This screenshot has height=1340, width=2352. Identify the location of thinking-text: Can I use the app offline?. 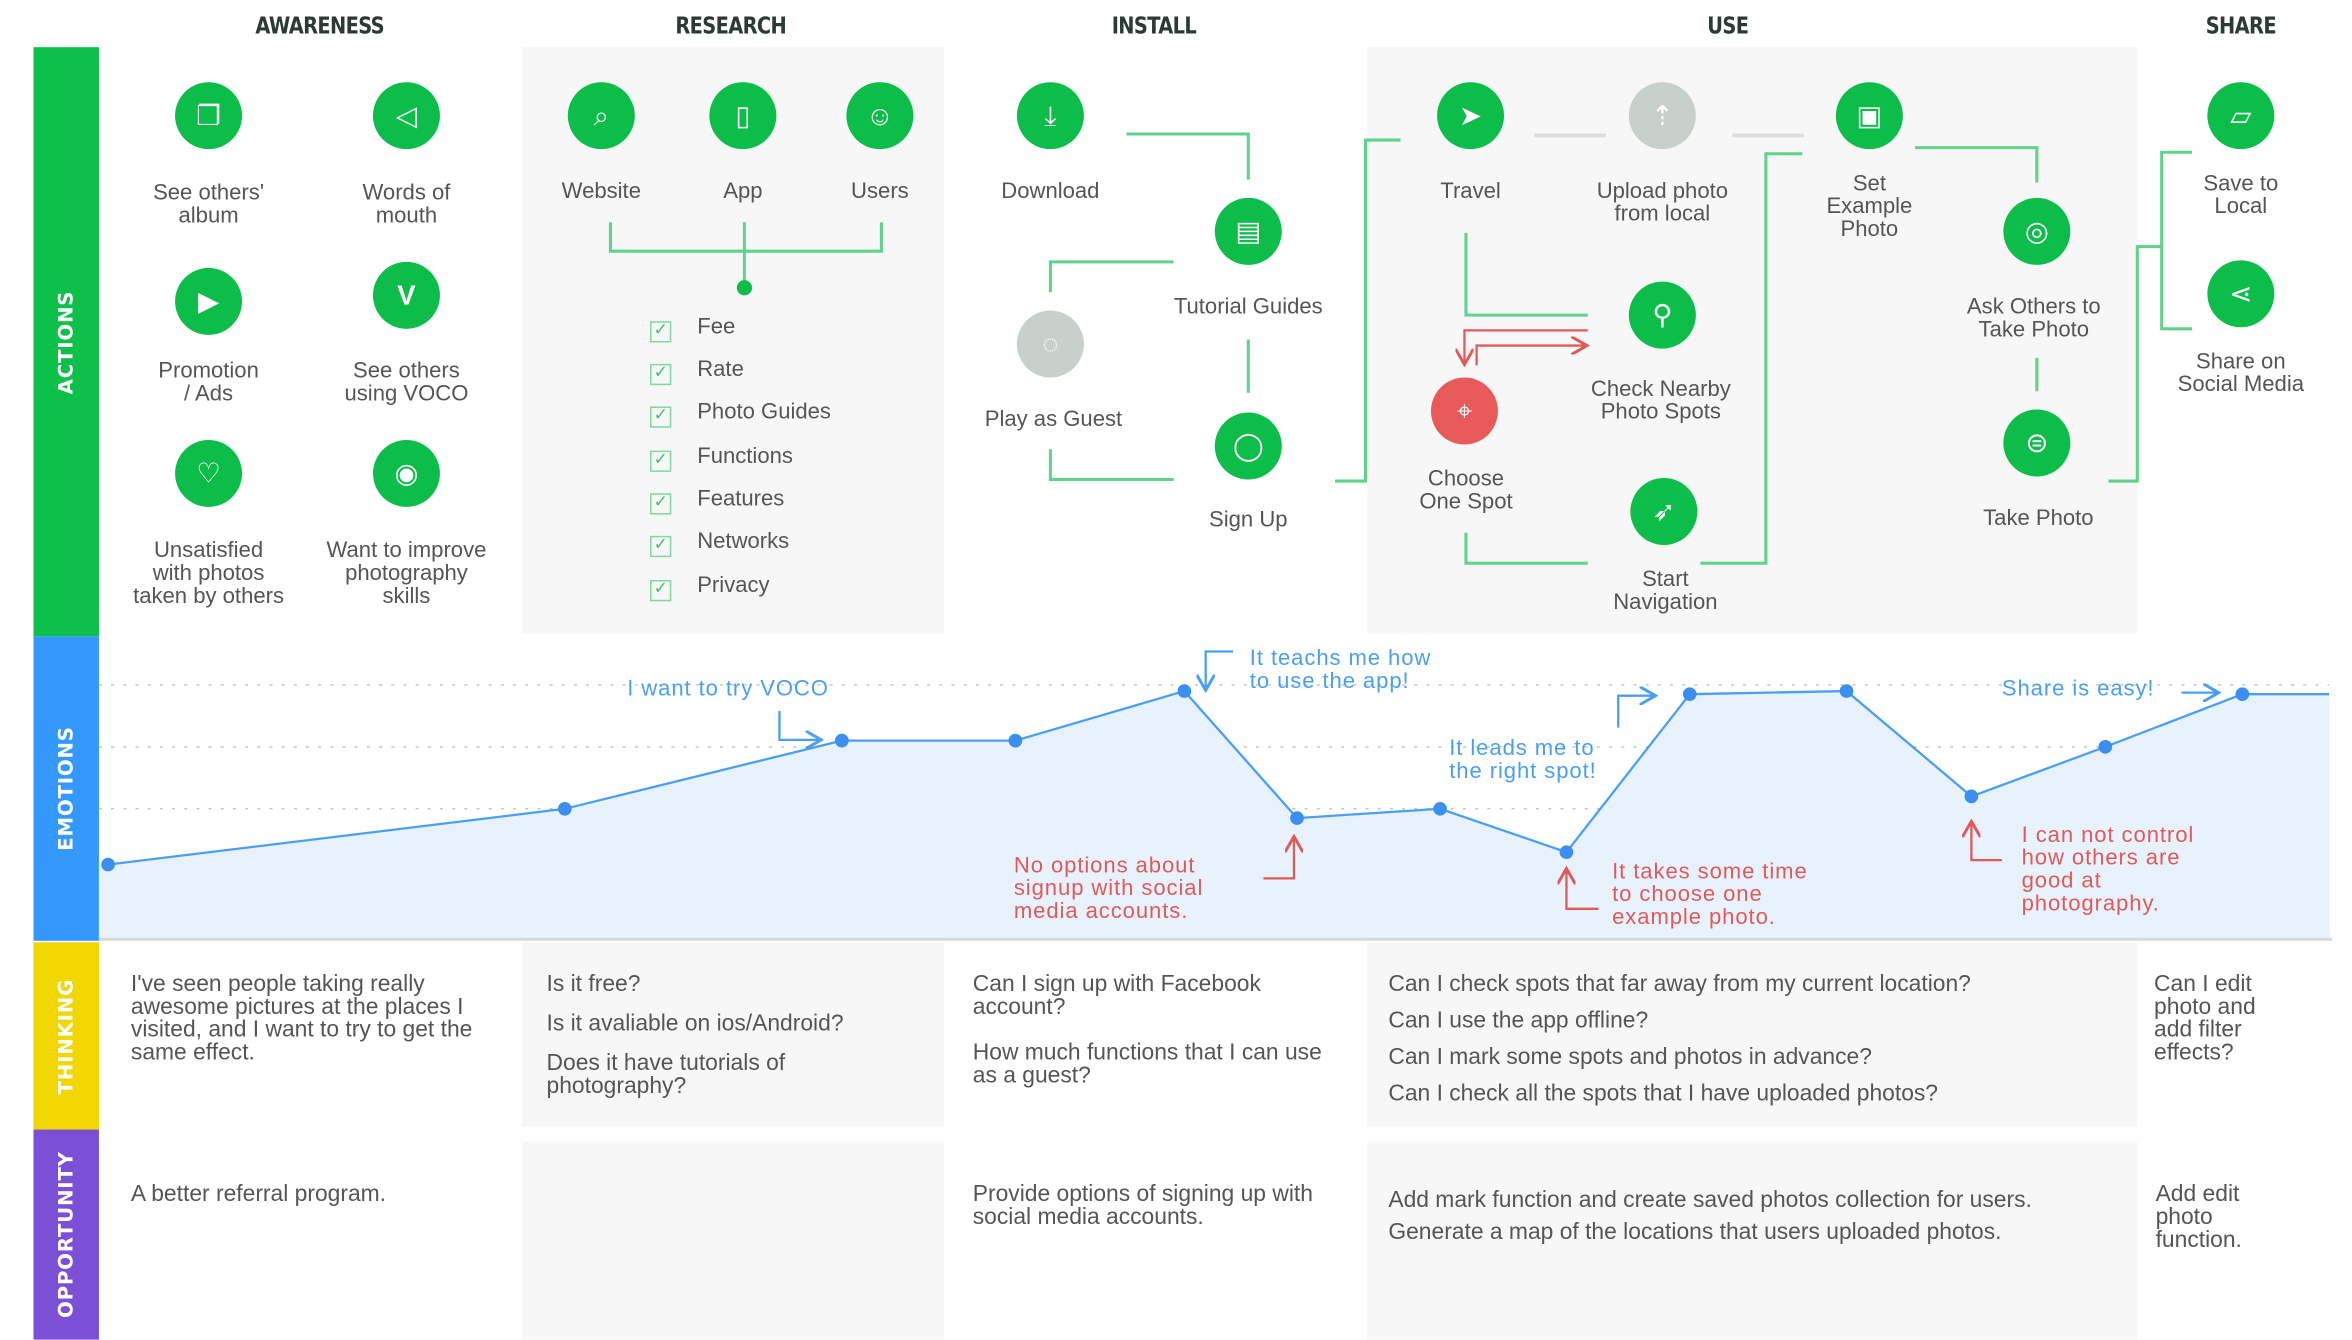
(1518, 1020).